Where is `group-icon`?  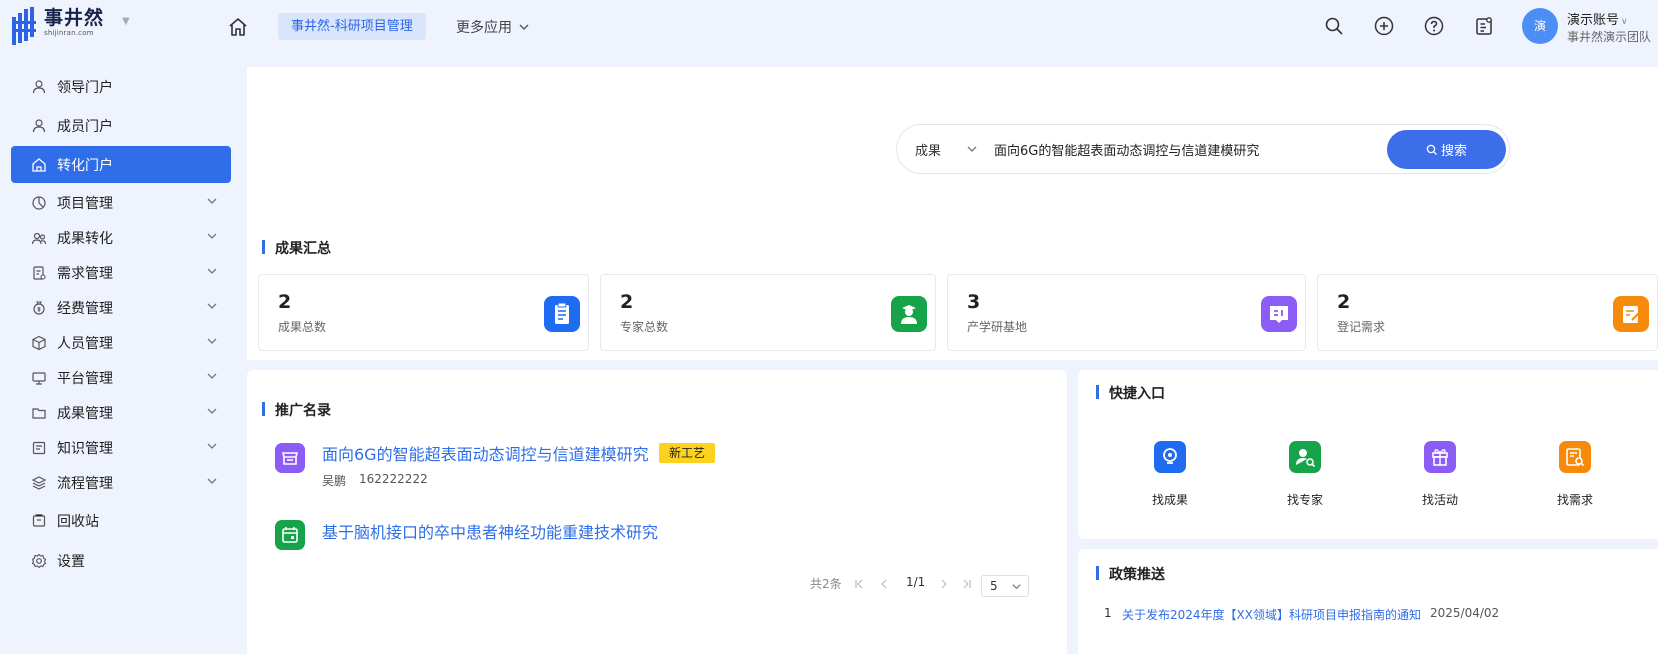 group-icon is located at coordinates (39, 238).